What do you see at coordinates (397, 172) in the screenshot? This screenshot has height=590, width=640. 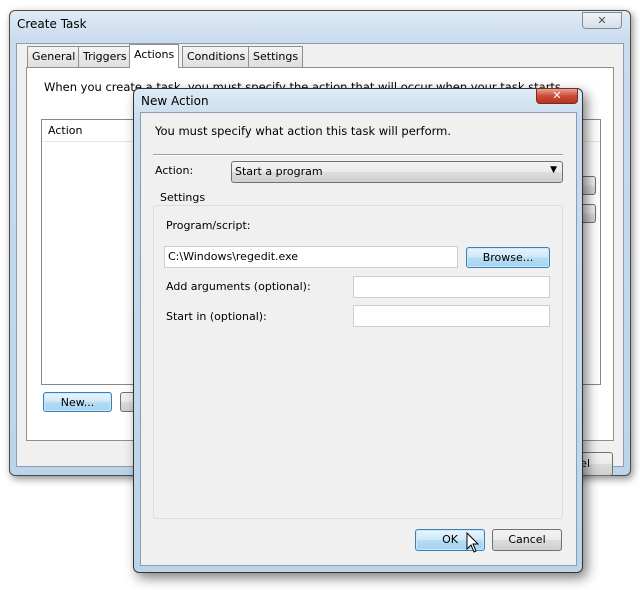 I see `action-dropdown: Start a program ▼` at bounding box center [397, 172].